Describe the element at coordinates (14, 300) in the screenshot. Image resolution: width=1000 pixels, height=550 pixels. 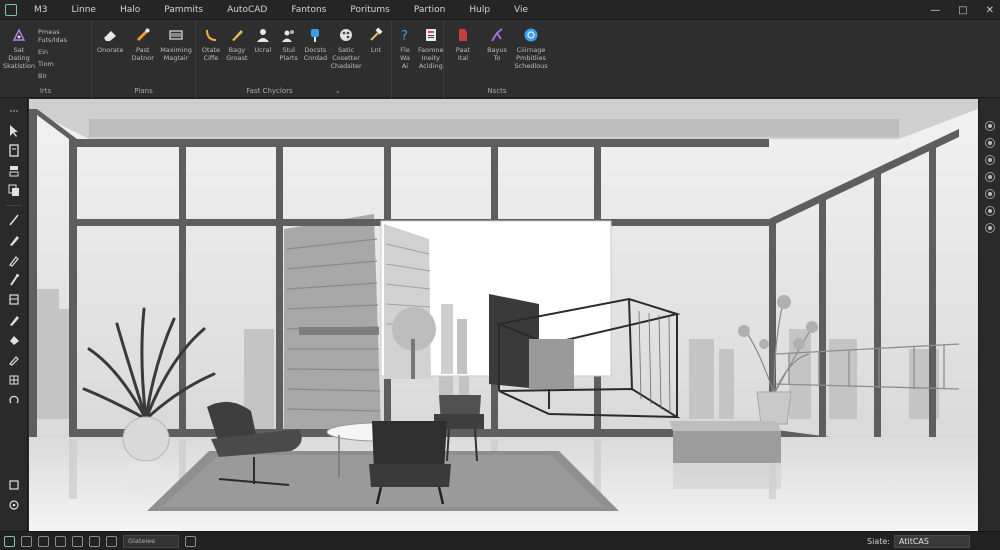
I see `frame-icon` at that location.